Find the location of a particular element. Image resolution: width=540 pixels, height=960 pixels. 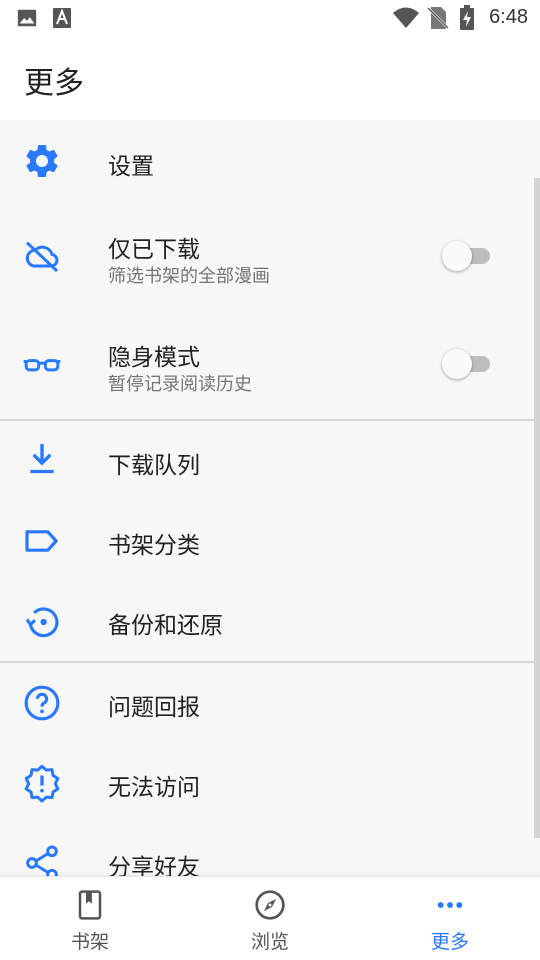

menu-item-report-issue: 问题回报 is located at coordinates (267, 703).